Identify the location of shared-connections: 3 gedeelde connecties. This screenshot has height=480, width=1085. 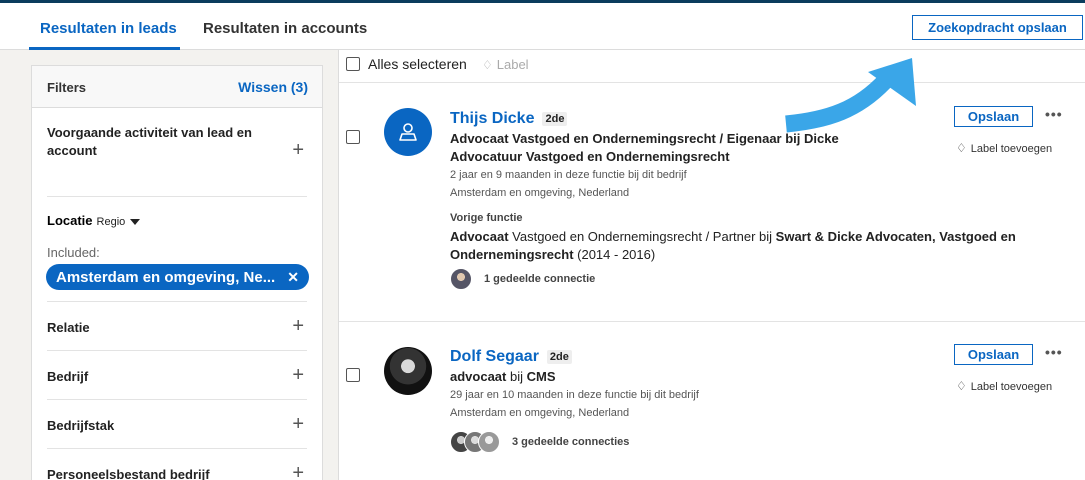
(690, 442).